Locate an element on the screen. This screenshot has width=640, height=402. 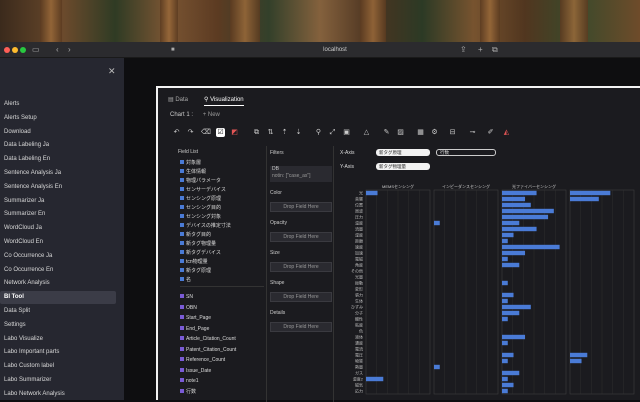
color-drop-zone: Drop Field Here is located at coordinates (301, 207).